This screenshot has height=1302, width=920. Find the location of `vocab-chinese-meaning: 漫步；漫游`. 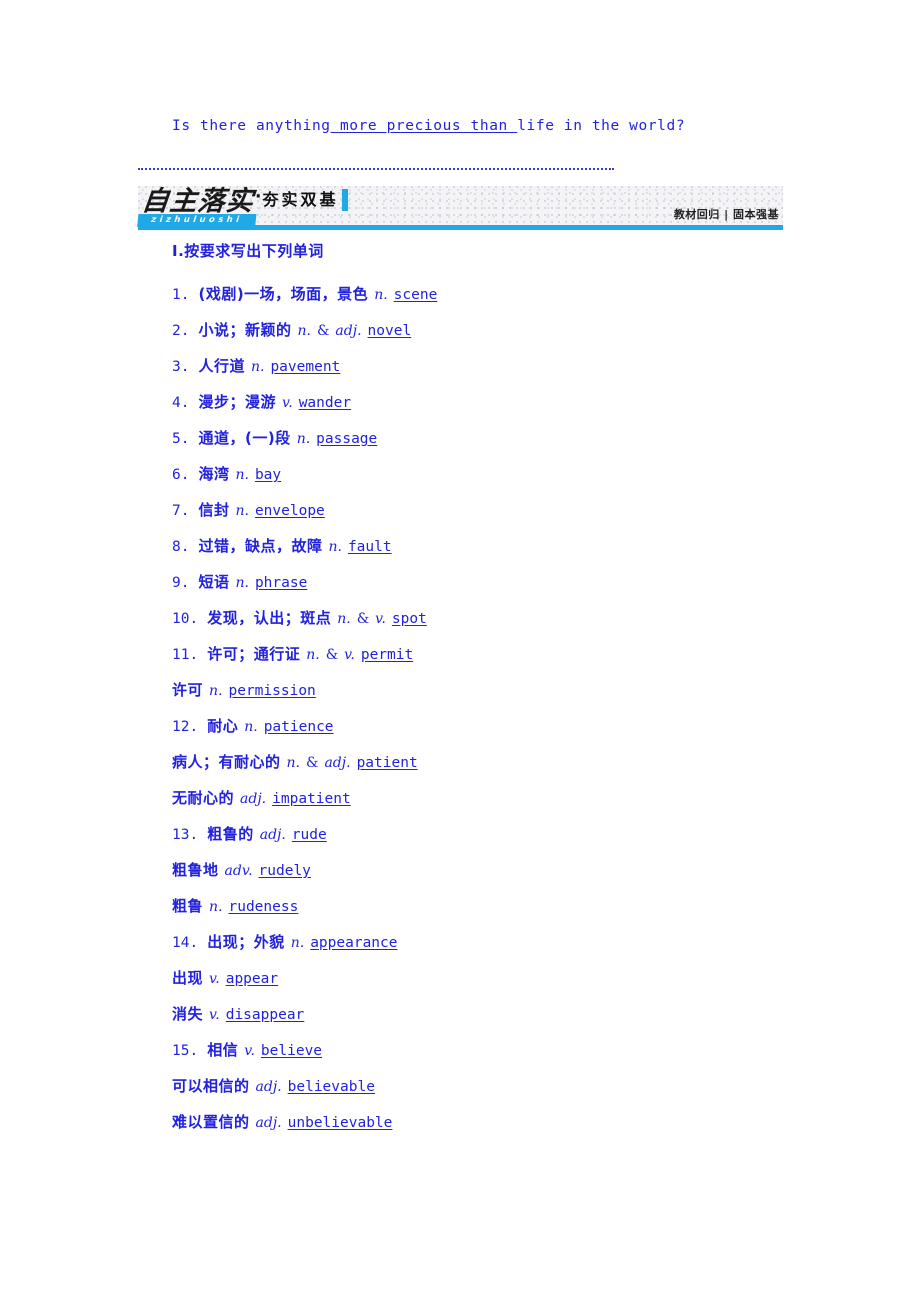

vocab-chinese-meaning: 漫步；漫游 is located at coordinates (237, 402).